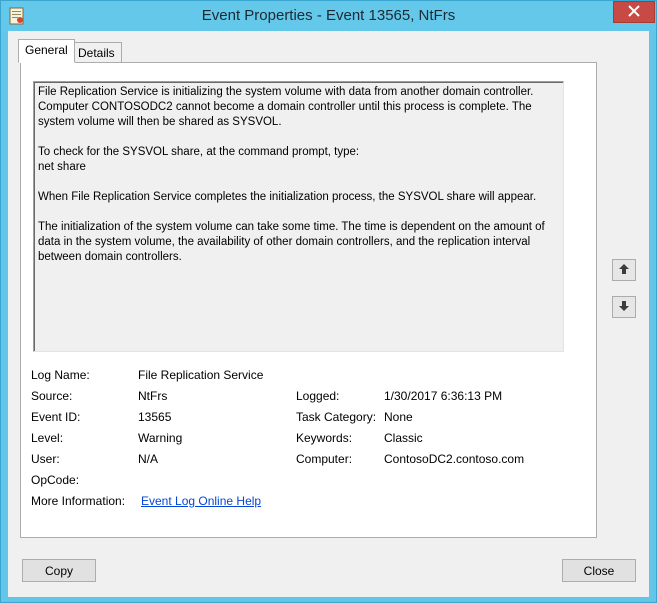 This screenshot has height=603, width=657. What do you see at coordinates (45, 459) in the screenshot?
I see `user-label: User:` at bounding box center [45, 459].